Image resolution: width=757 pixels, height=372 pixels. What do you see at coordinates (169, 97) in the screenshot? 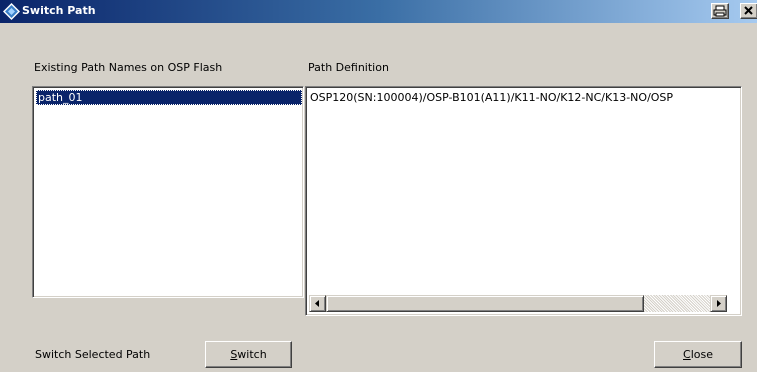
I see `list-item: path_01` at bounding box center [169, 97].